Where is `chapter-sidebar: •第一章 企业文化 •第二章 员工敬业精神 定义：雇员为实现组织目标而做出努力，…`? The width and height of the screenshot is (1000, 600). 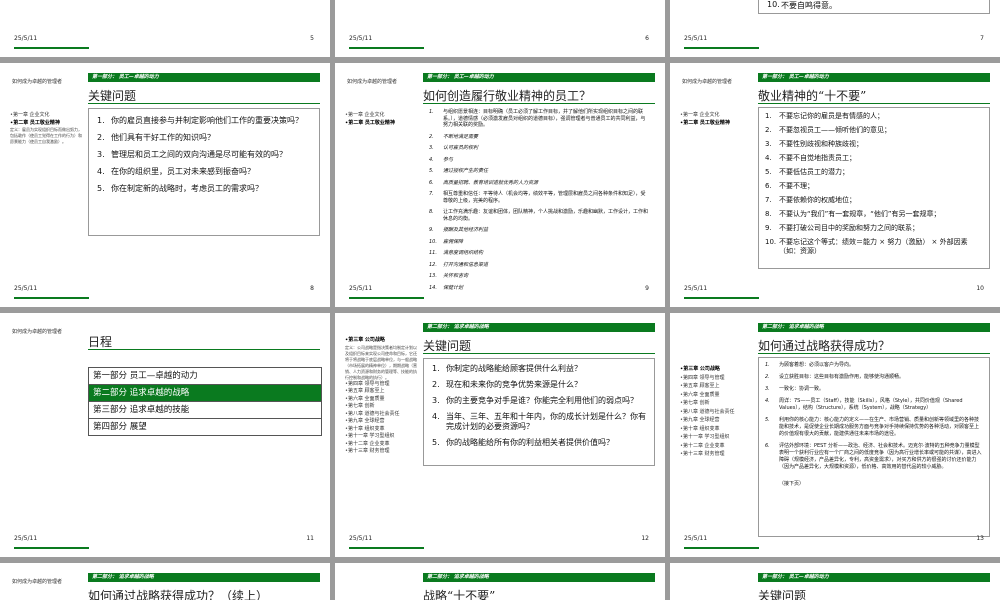
chapter-sidebar: •第一章 企业文化 •第二章 员工敬业精神 定义：雇员为实现组织目标而做出努力，… is located at coordinates (46, 128).